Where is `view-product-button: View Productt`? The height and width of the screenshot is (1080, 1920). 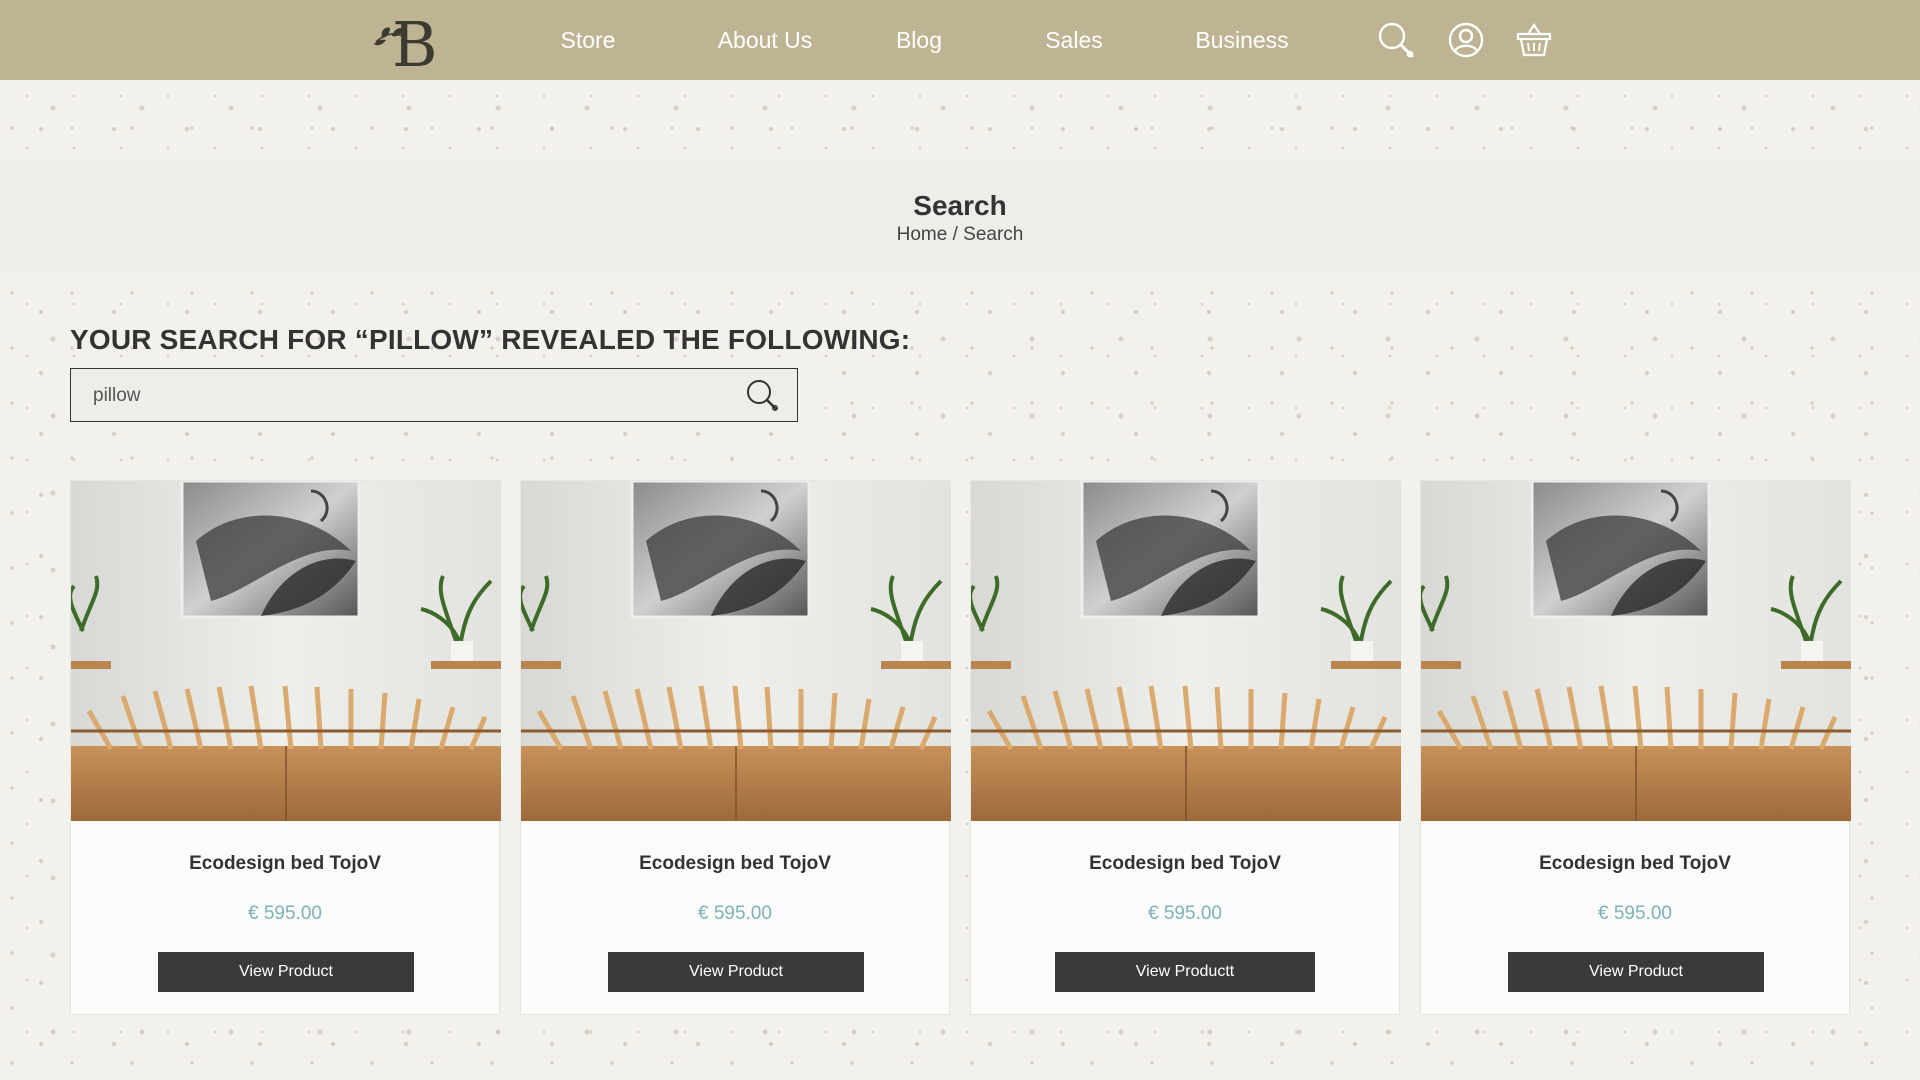
view-product-button: View Productt is located at coordinates (1185, 972).